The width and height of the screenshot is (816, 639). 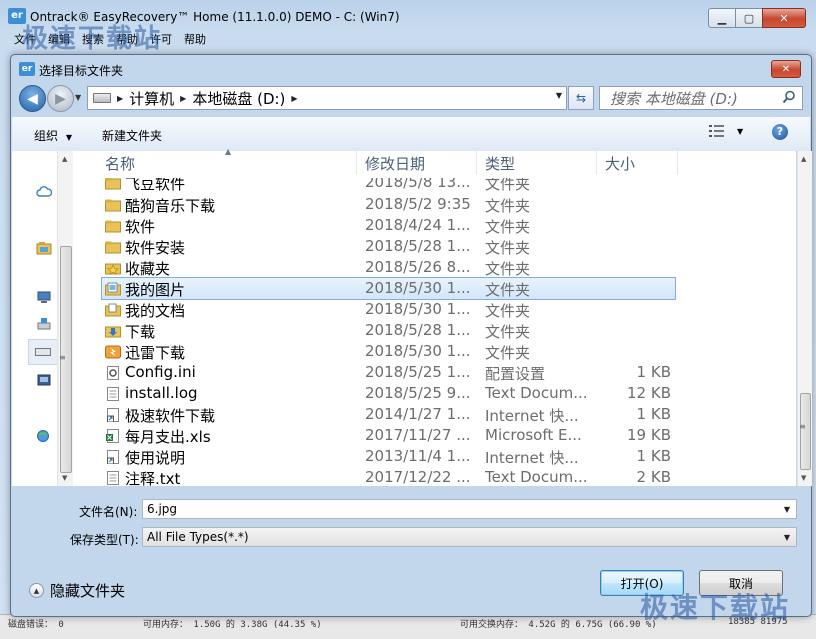 I want to click on organize-menu: 组织 ▼, so click(x=53, y=135).